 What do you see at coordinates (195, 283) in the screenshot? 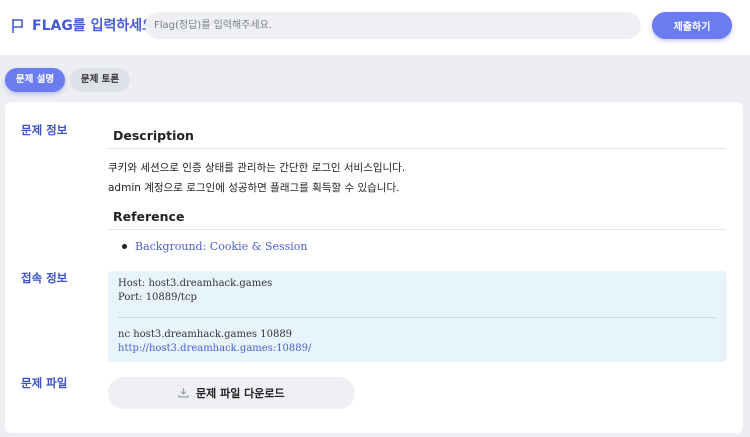
I see `host-text: Host: host3.dreamhack.games` at bounding box center [195, 283].